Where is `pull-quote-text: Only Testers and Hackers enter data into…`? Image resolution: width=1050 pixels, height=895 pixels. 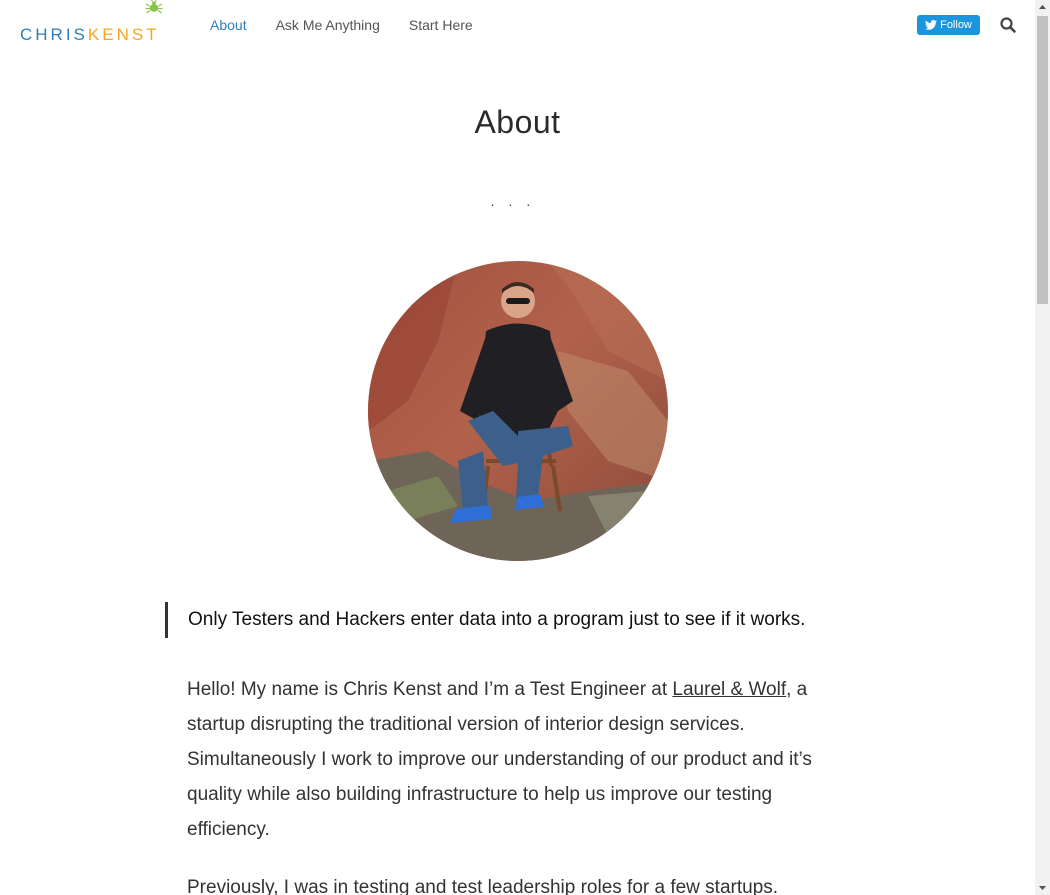 pull-quote-text: Only Testers and Hackers enter data into… is located at coordinates (497, 619).